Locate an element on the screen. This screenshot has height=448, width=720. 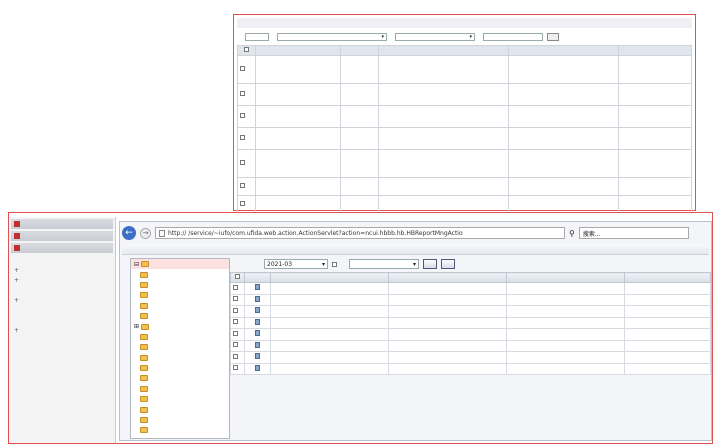
expand-icon: ⊞ is located at coordinates (136, 326).